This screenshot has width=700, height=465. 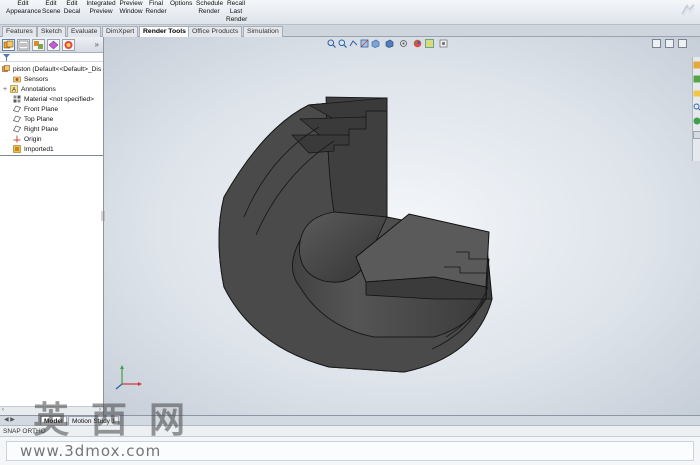 I want to click on tab-evaluate: Evaluate, so click(x=84, y=31).